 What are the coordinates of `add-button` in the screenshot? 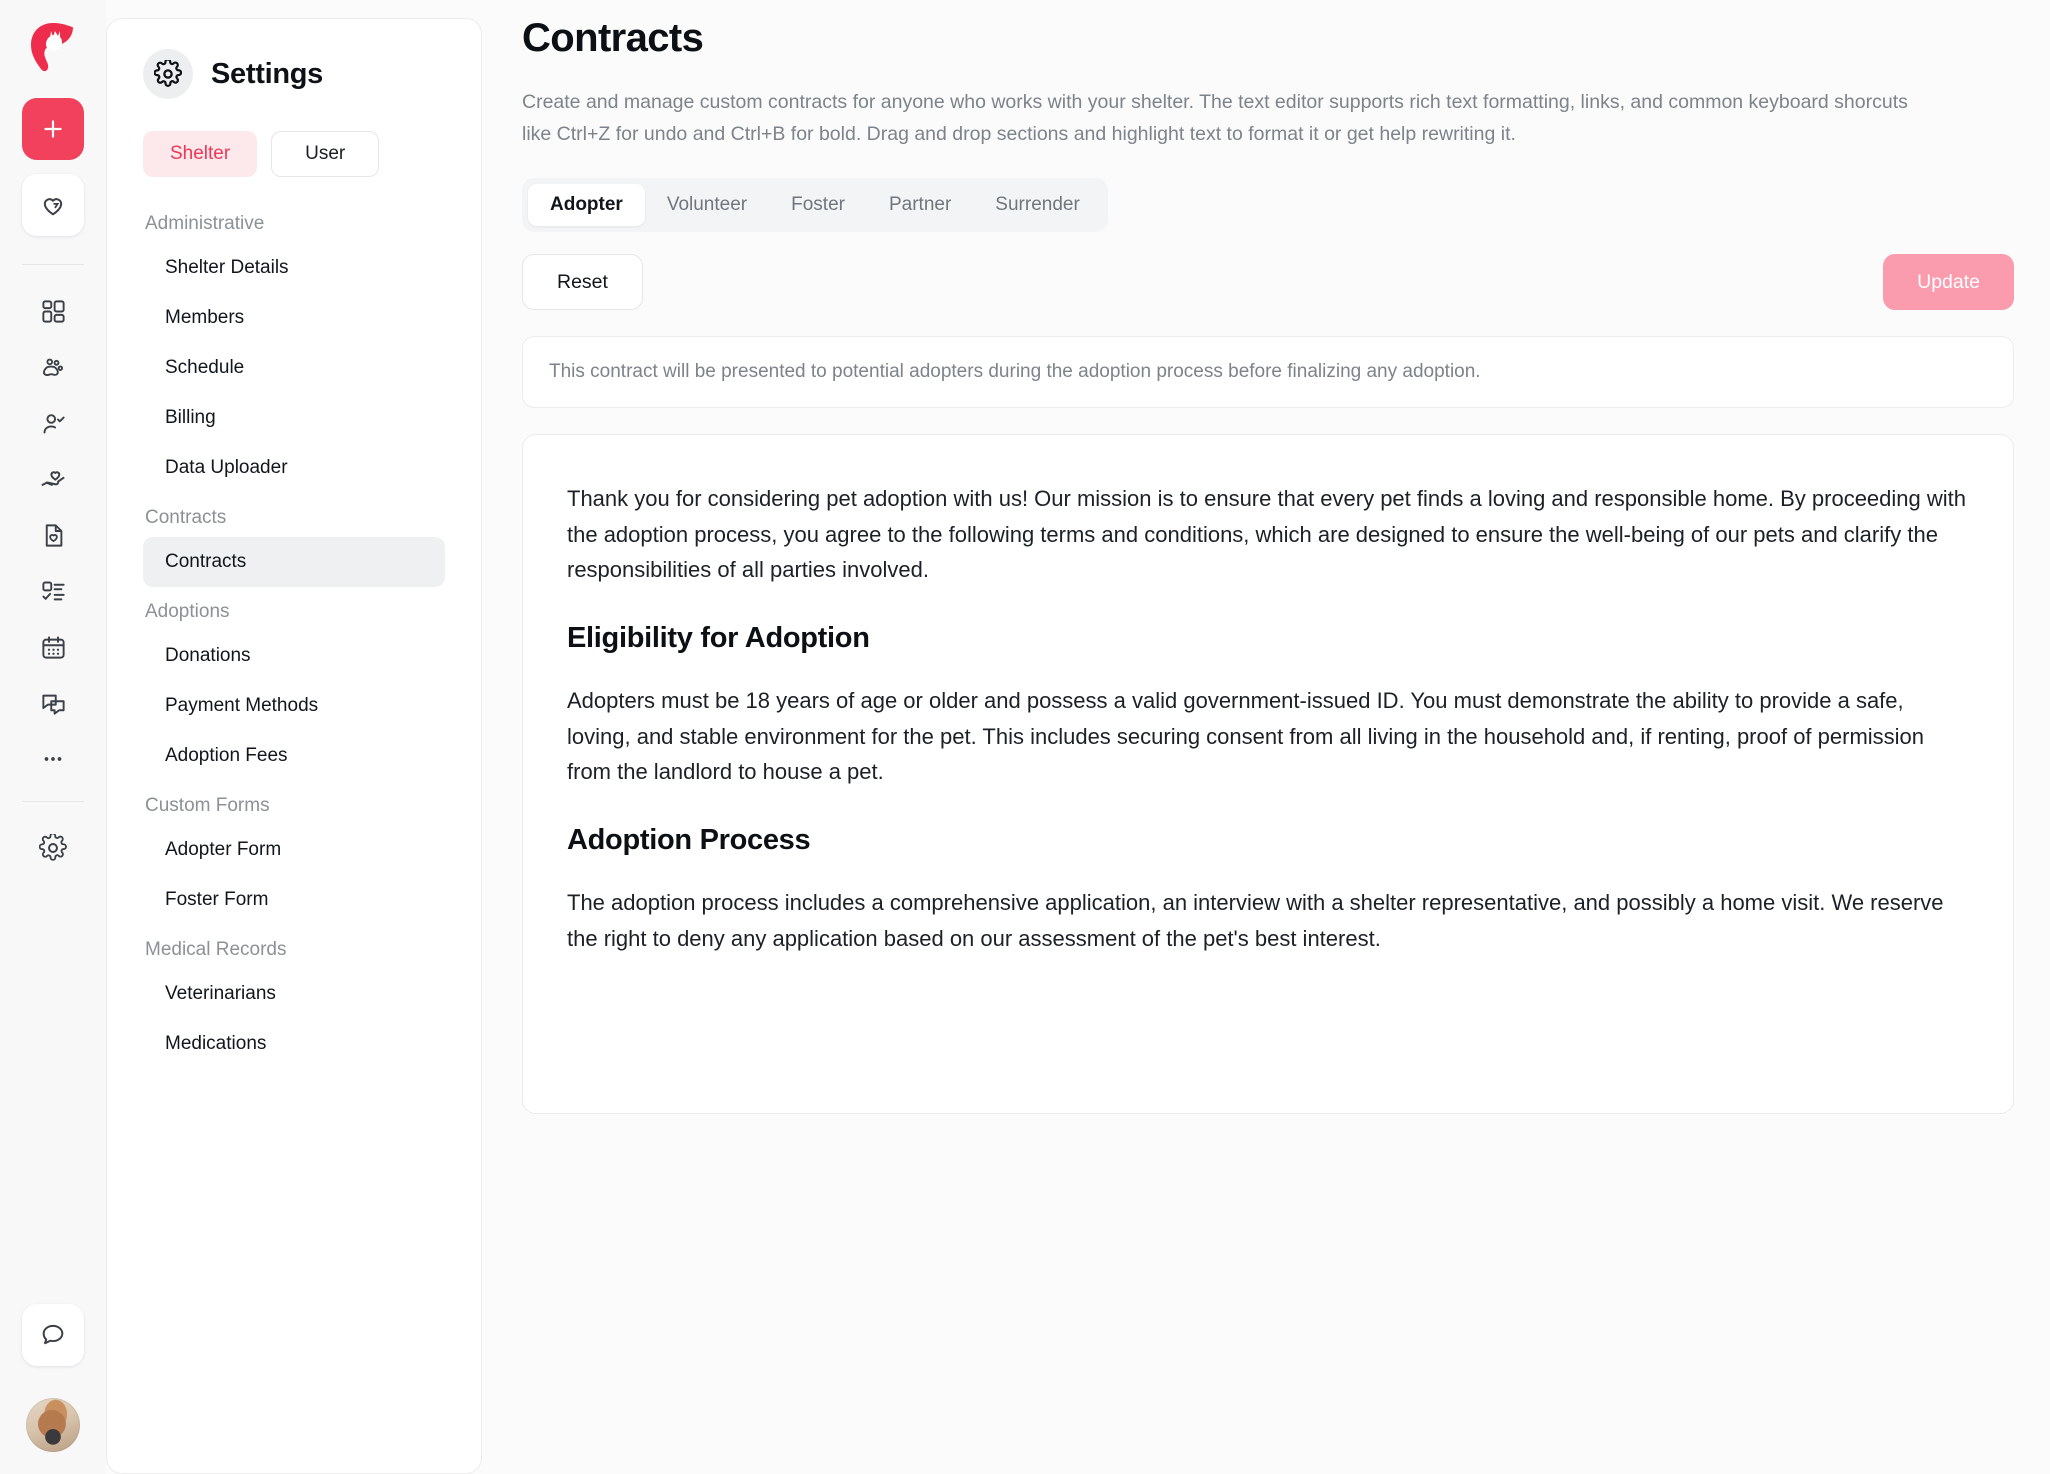 It's located at (53, 129).